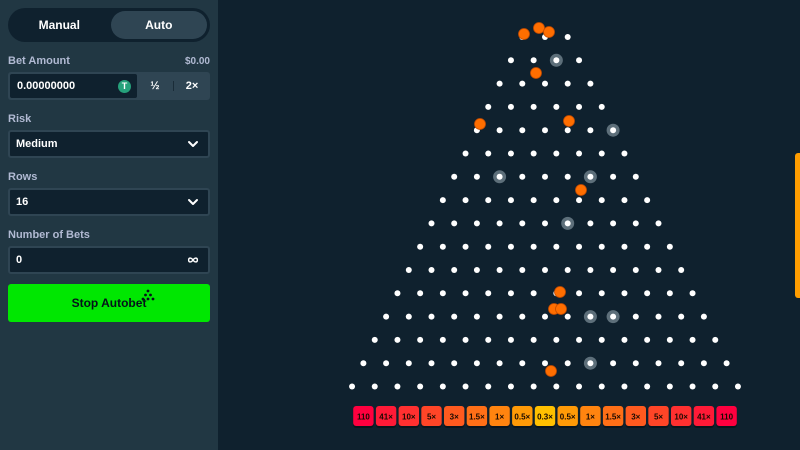  What do you see at coordinates (155, 86) in the screenshot?
I see `half-bet-button: ½` at bounding box center [155, 86].